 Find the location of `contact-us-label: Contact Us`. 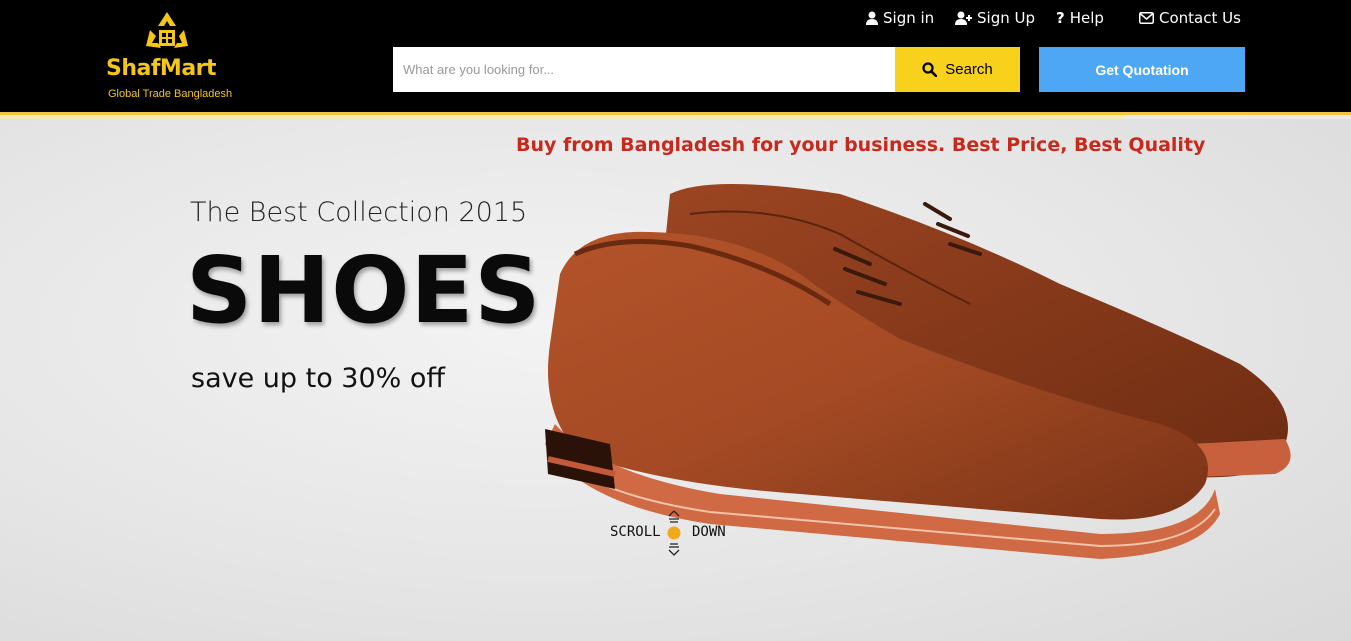

contact-us-label: Contact Us is located at coordinates (1200, 18).